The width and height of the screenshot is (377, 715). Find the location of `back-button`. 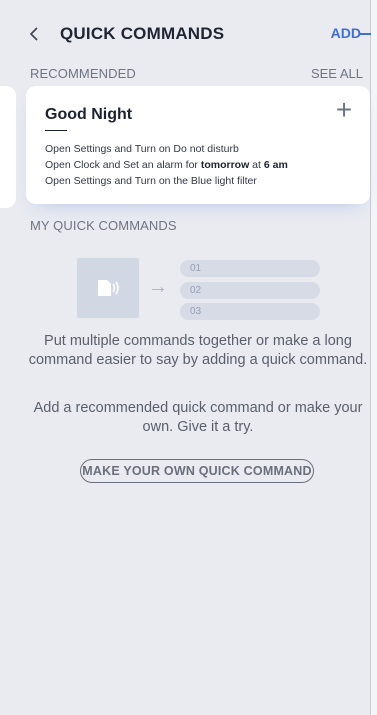

back-button is located at coordinates (34, 34).